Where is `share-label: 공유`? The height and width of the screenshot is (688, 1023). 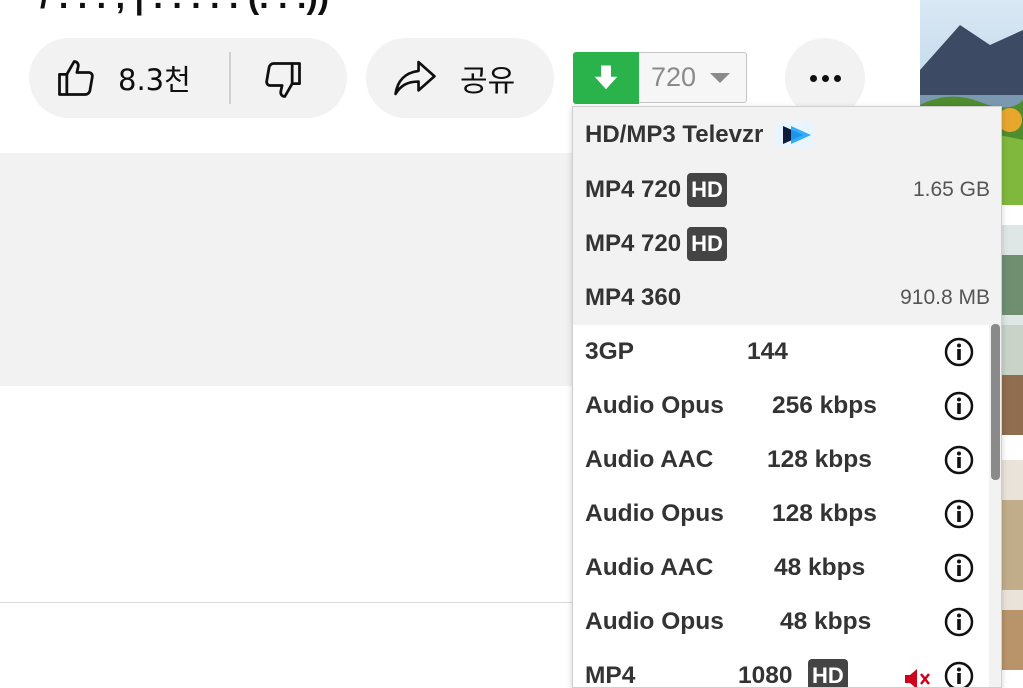 share-label: 공유 is located at coordinates (488, 81).